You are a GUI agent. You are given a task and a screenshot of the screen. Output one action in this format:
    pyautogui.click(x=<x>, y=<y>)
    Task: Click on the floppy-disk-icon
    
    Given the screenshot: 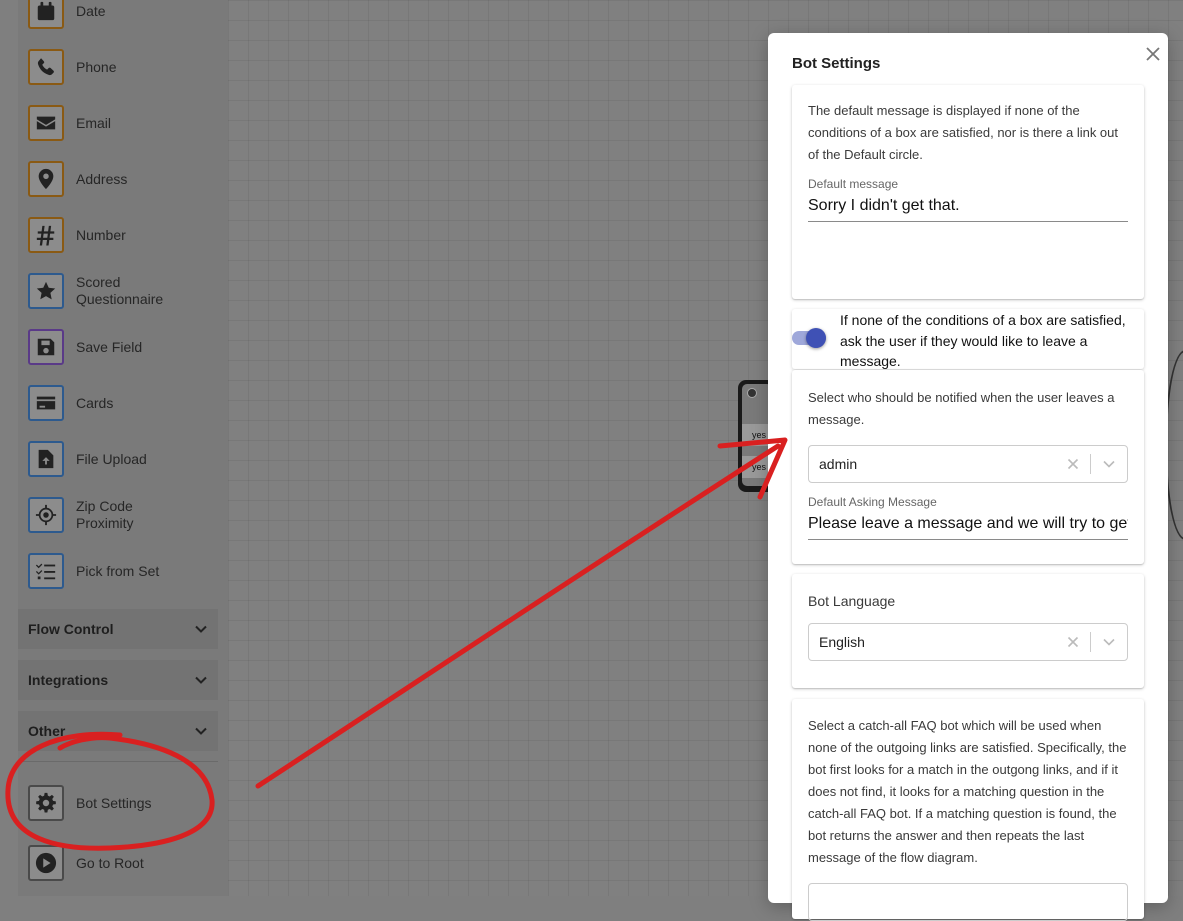 What is the action you would take?
    pyautogui.click(x=46, y=347)
    